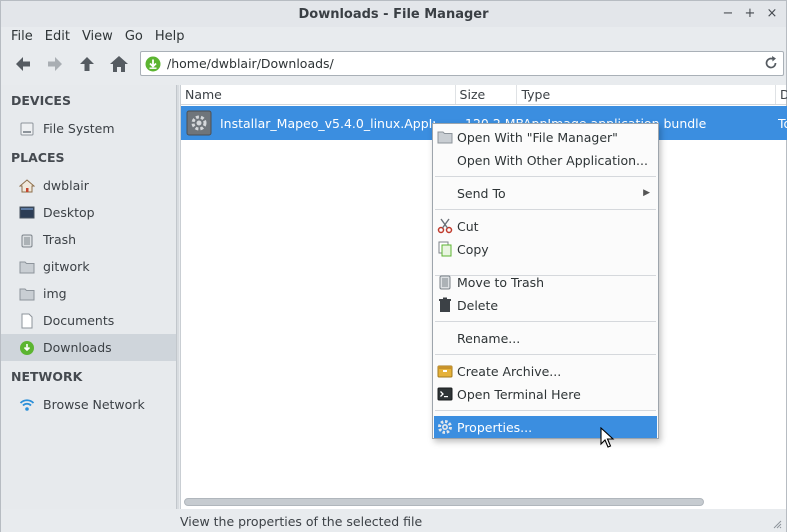 This screenshot has height=532, width=787. I want to click on sidebar-item-browse-network: Browse Network, so click(88, 404).